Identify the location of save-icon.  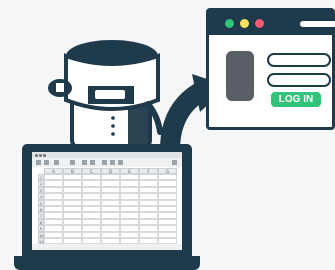
(56, 162).